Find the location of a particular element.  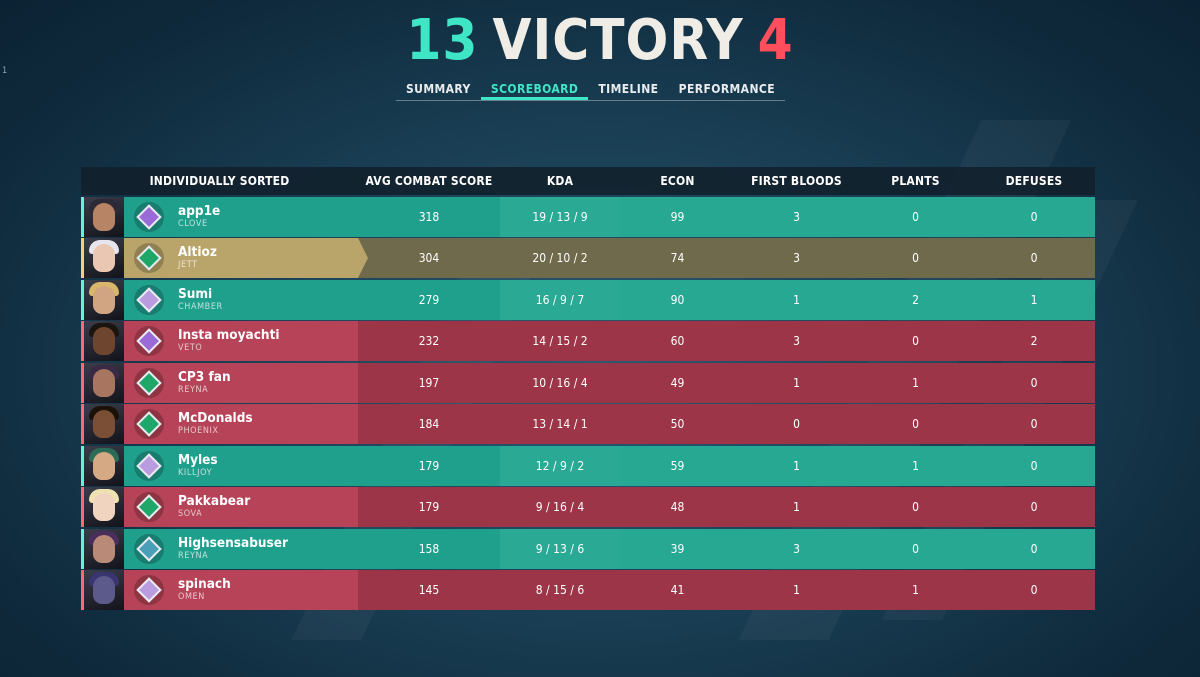

player-name: McDonalds is located at coordinates (215, 418).